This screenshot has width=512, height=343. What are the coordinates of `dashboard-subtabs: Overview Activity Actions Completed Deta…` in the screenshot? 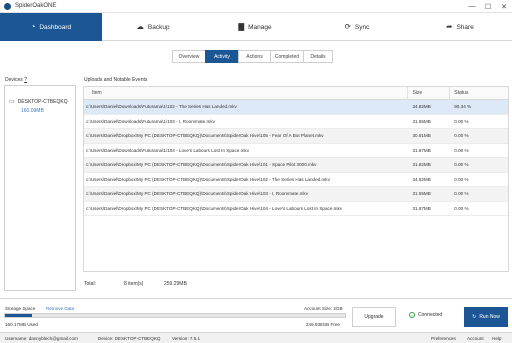 It's located at (252, 56).